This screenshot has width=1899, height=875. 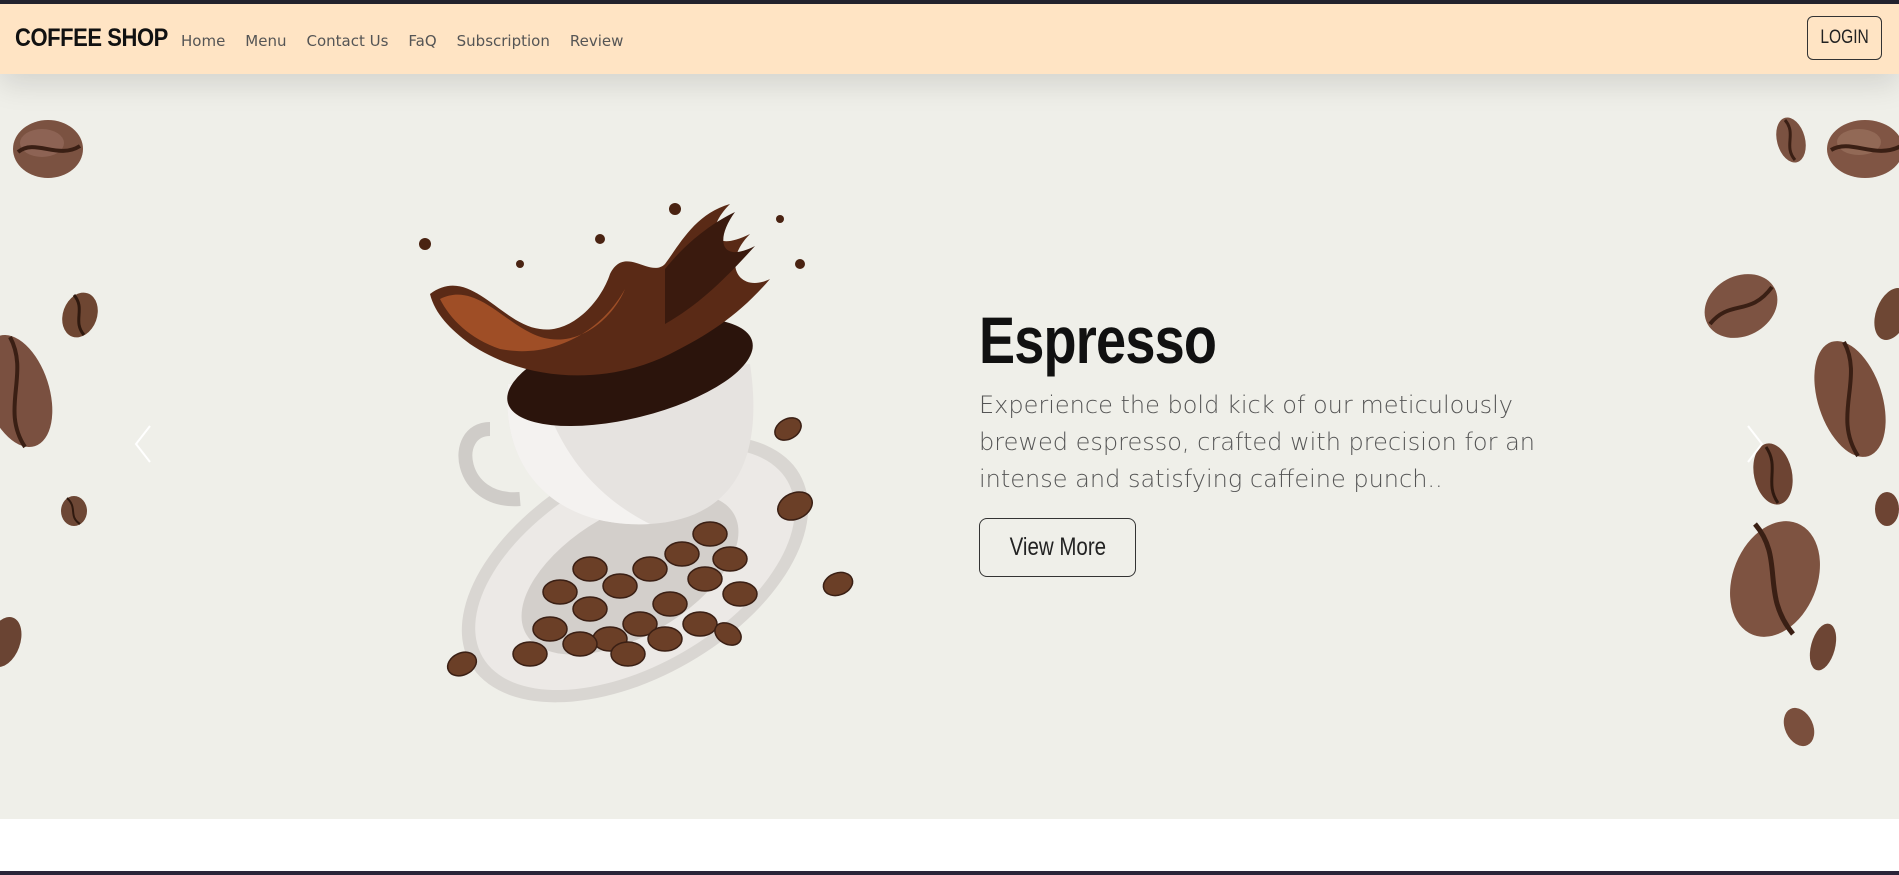 What do you see at coordinates (203, 41) in the screenshot?
I see `nav-link-home: Home` at bounding box center [203, 41].